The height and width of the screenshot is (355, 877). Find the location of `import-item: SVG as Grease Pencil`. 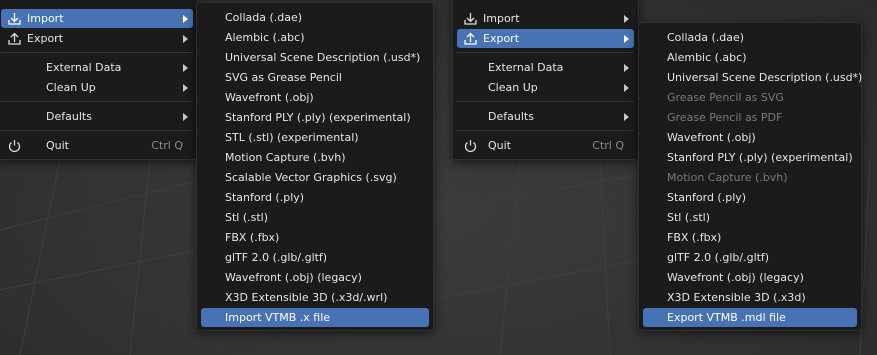

import-item: SVG as Grease Pencil is located at coordinates (315, 77).